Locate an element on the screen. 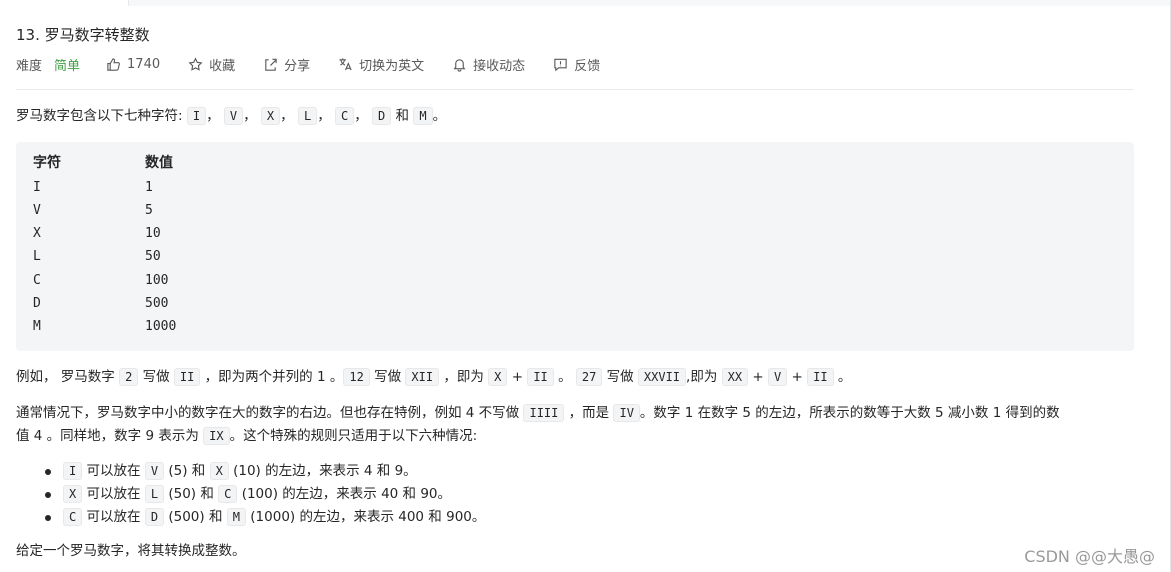 The height and width of the screenshot is (572, 1171). favorite-button: 收藏 is located at coordinates (211, 64).